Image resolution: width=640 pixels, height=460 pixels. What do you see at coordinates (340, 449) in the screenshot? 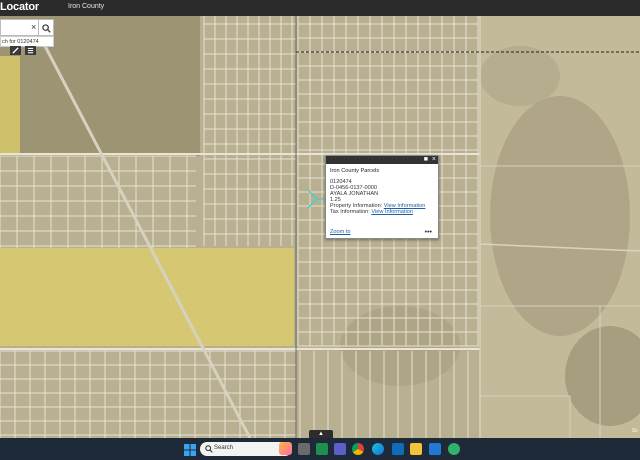
I see `teams-icon` at bounding box center [340, 449].